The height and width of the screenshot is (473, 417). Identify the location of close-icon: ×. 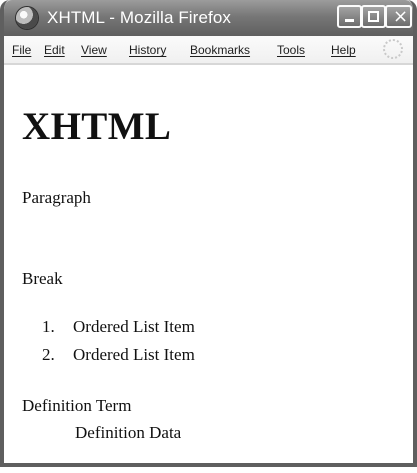
(401, 16).